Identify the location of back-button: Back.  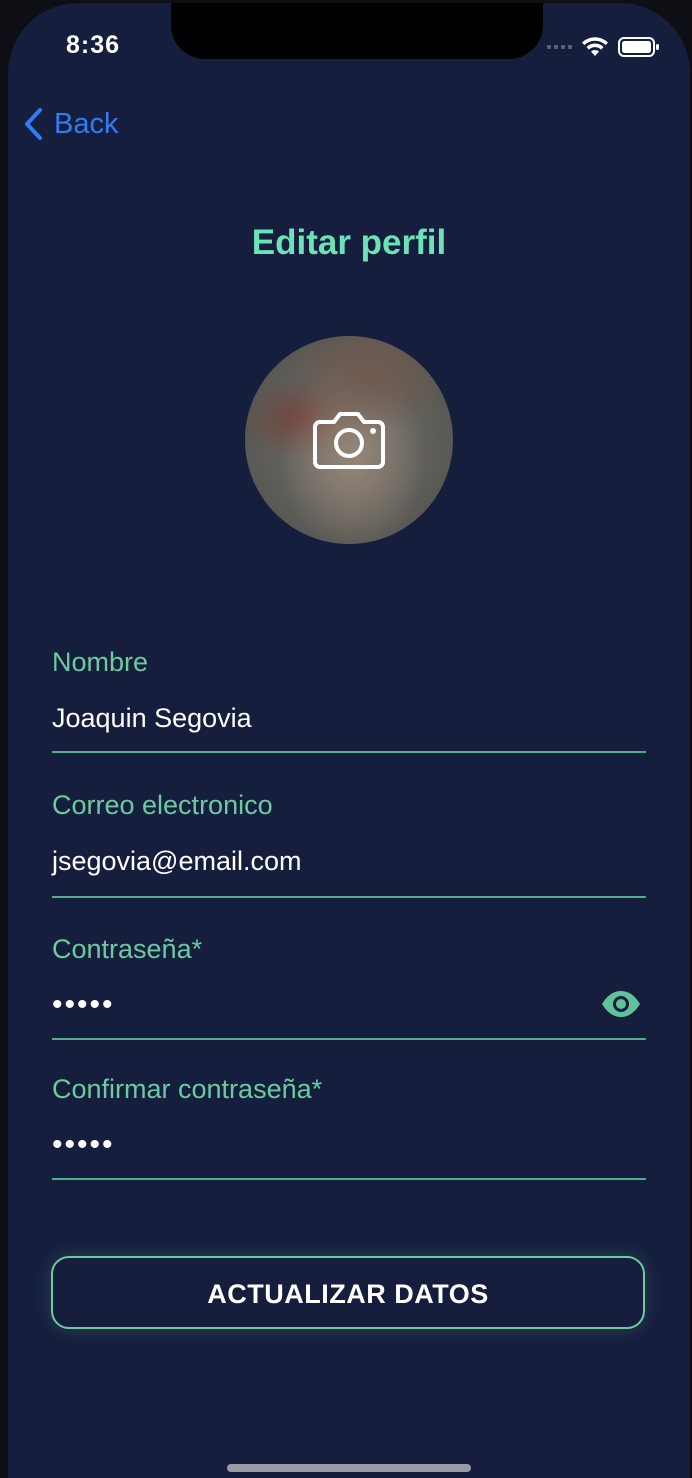
(70, 124).